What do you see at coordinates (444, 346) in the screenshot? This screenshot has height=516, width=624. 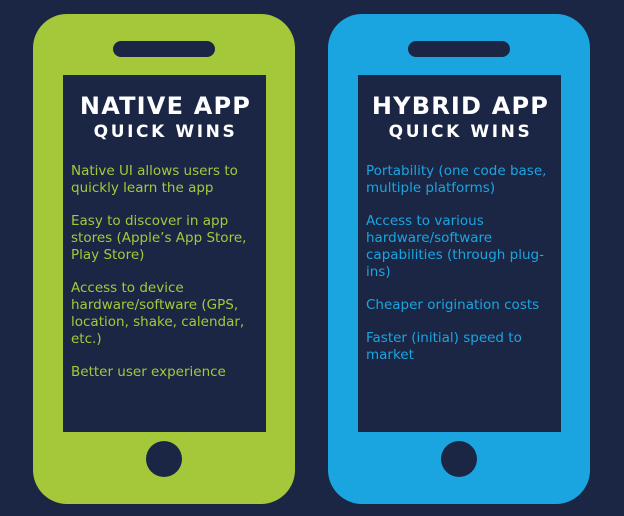 I see `hybrid-benefit-speed: Faster (initial) speed to market` at bounding box center [444, 346].